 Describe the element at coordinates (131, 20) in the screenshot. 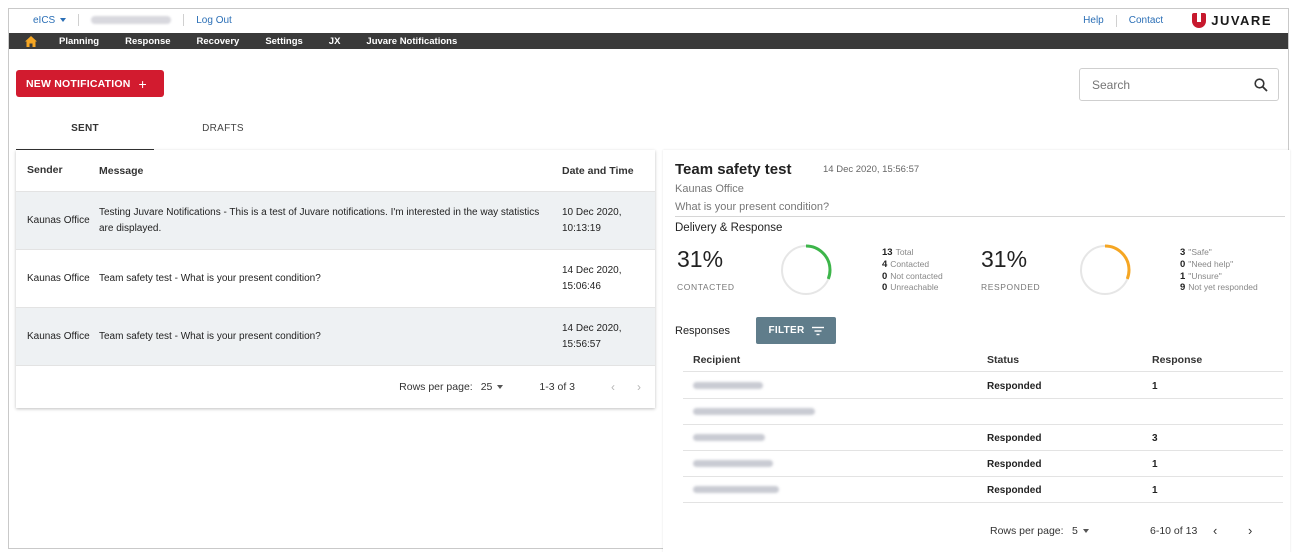

I see `user-name` at that location.